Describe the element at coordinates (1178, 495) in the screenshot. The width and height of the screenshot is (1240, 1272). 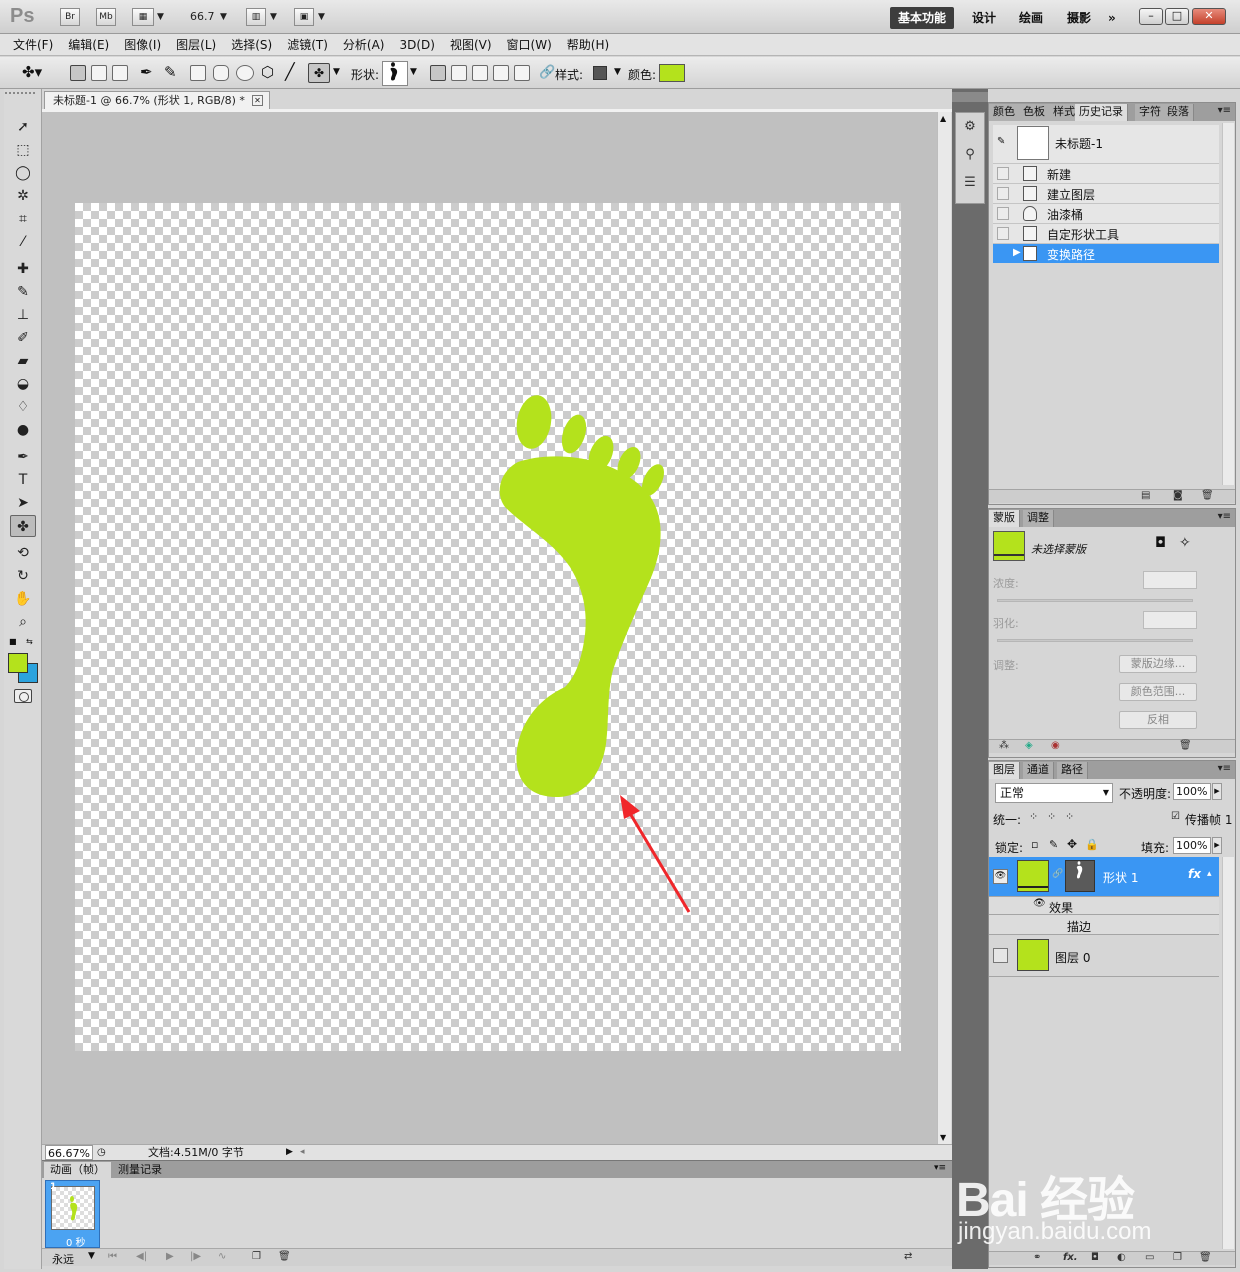
I see `create-snapshot-icon: ◙` at that location.